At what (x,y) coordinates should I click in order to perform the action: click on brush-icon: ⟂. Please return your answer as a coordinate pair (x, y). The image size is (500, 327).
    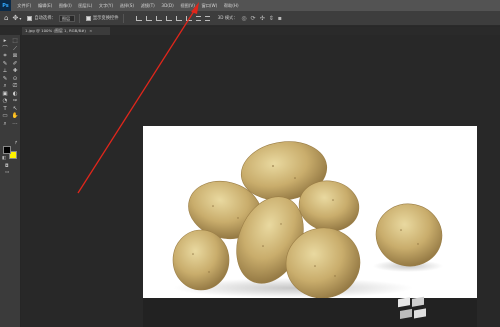
    Looking at the image, I should click on (5, 71).